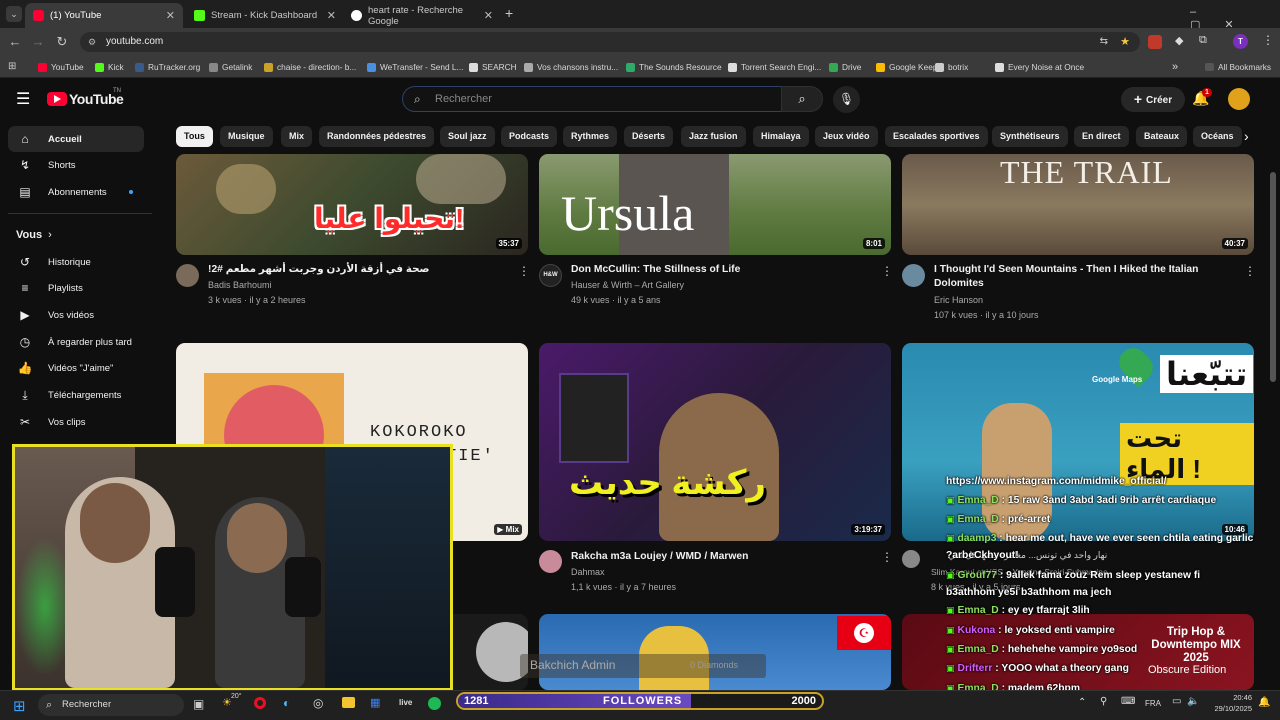 This screenshot has width=1280, height=720. Describe the element at coordinates (92, 42) in the screenshot. I see `site-info-icon: ⚙` at that location.